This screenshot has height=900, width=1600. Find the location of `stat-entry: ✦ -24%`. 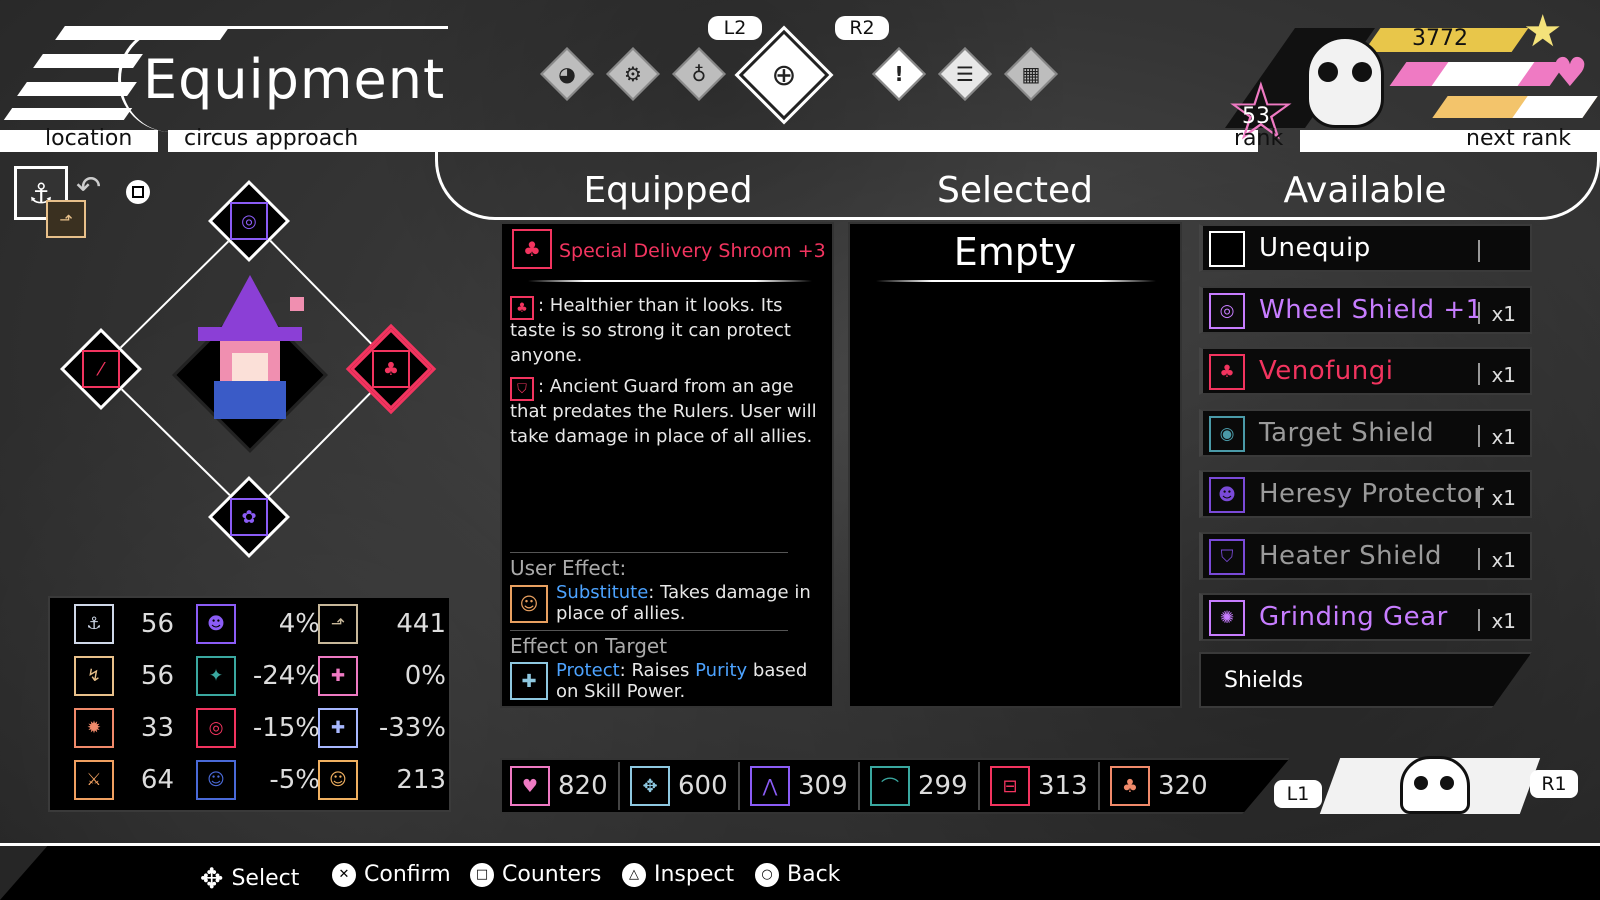

stat-entry: ✦ -24% is located at coordinates (258, 676).